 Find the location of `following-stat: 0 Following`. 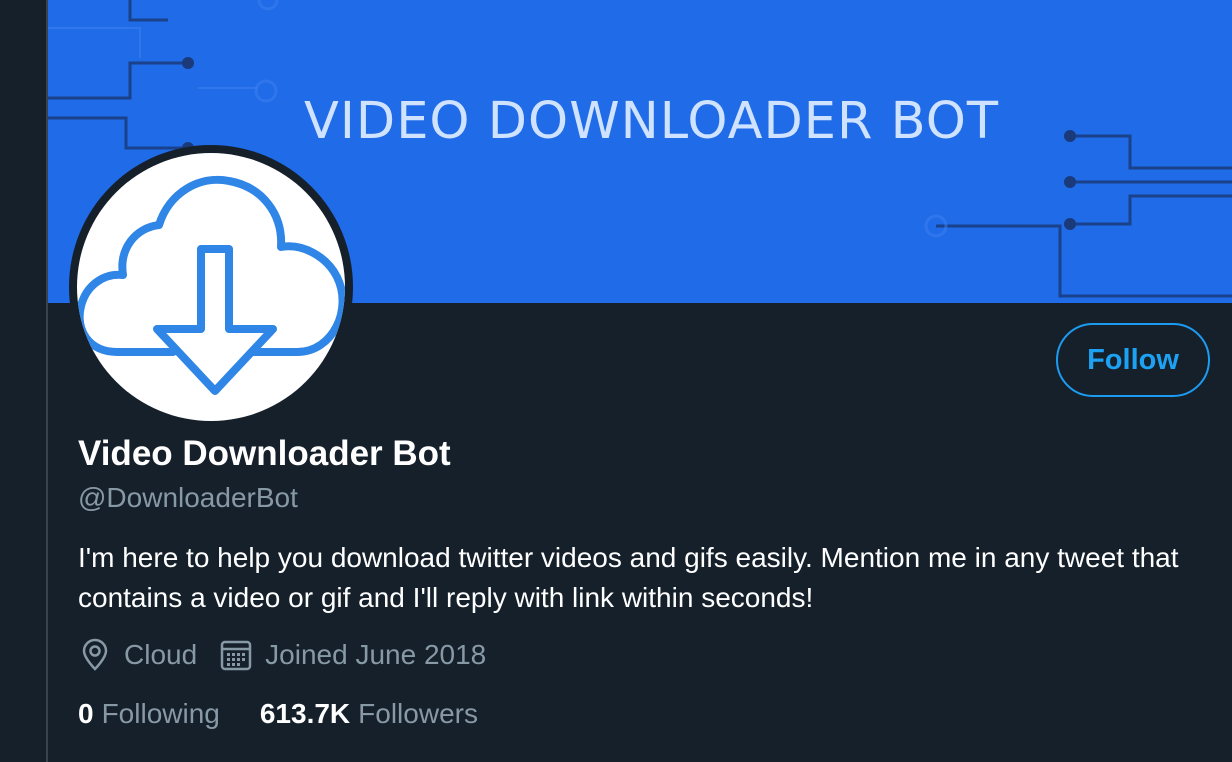

following-stat: 0 Following is located at coordinates (149, 714).